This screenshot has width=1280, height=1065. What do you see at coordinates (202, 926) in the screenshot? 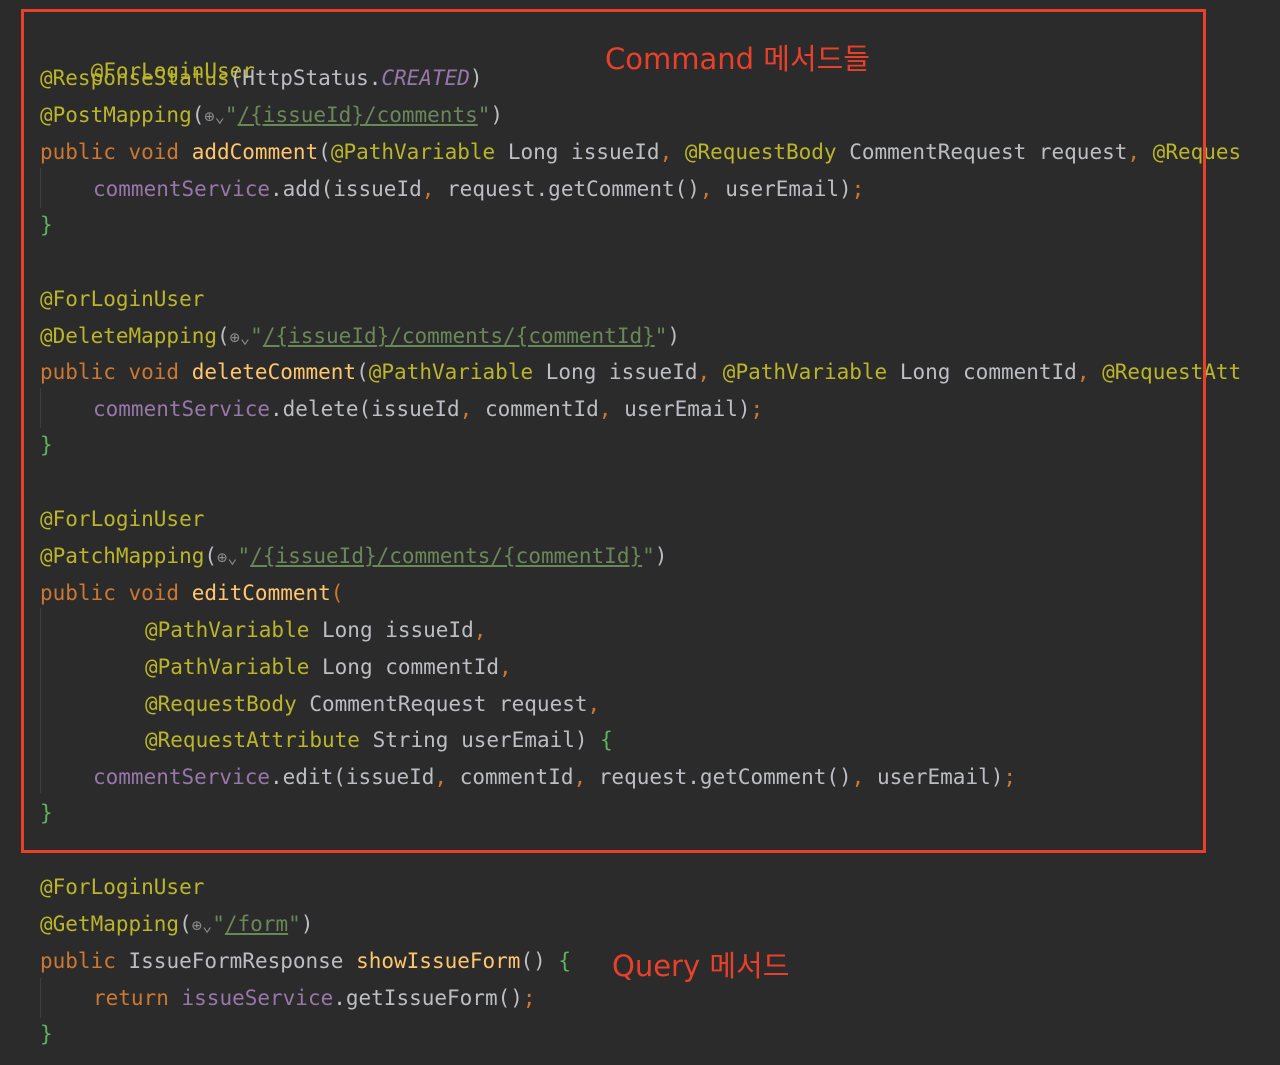
I see `globe-icon: ⊕⌄` at bounding box center [202, 926].